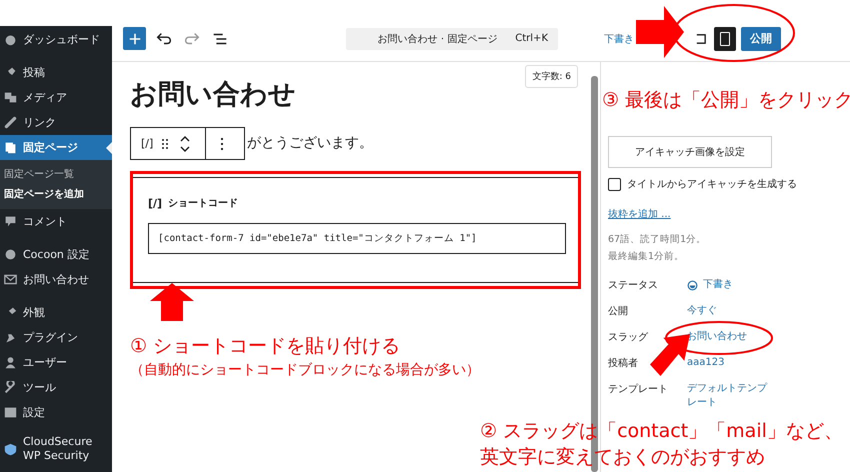 Image resolution: width=850 pixels, height=472 pixels. I want to click on add-block-button, so click(134, 38).